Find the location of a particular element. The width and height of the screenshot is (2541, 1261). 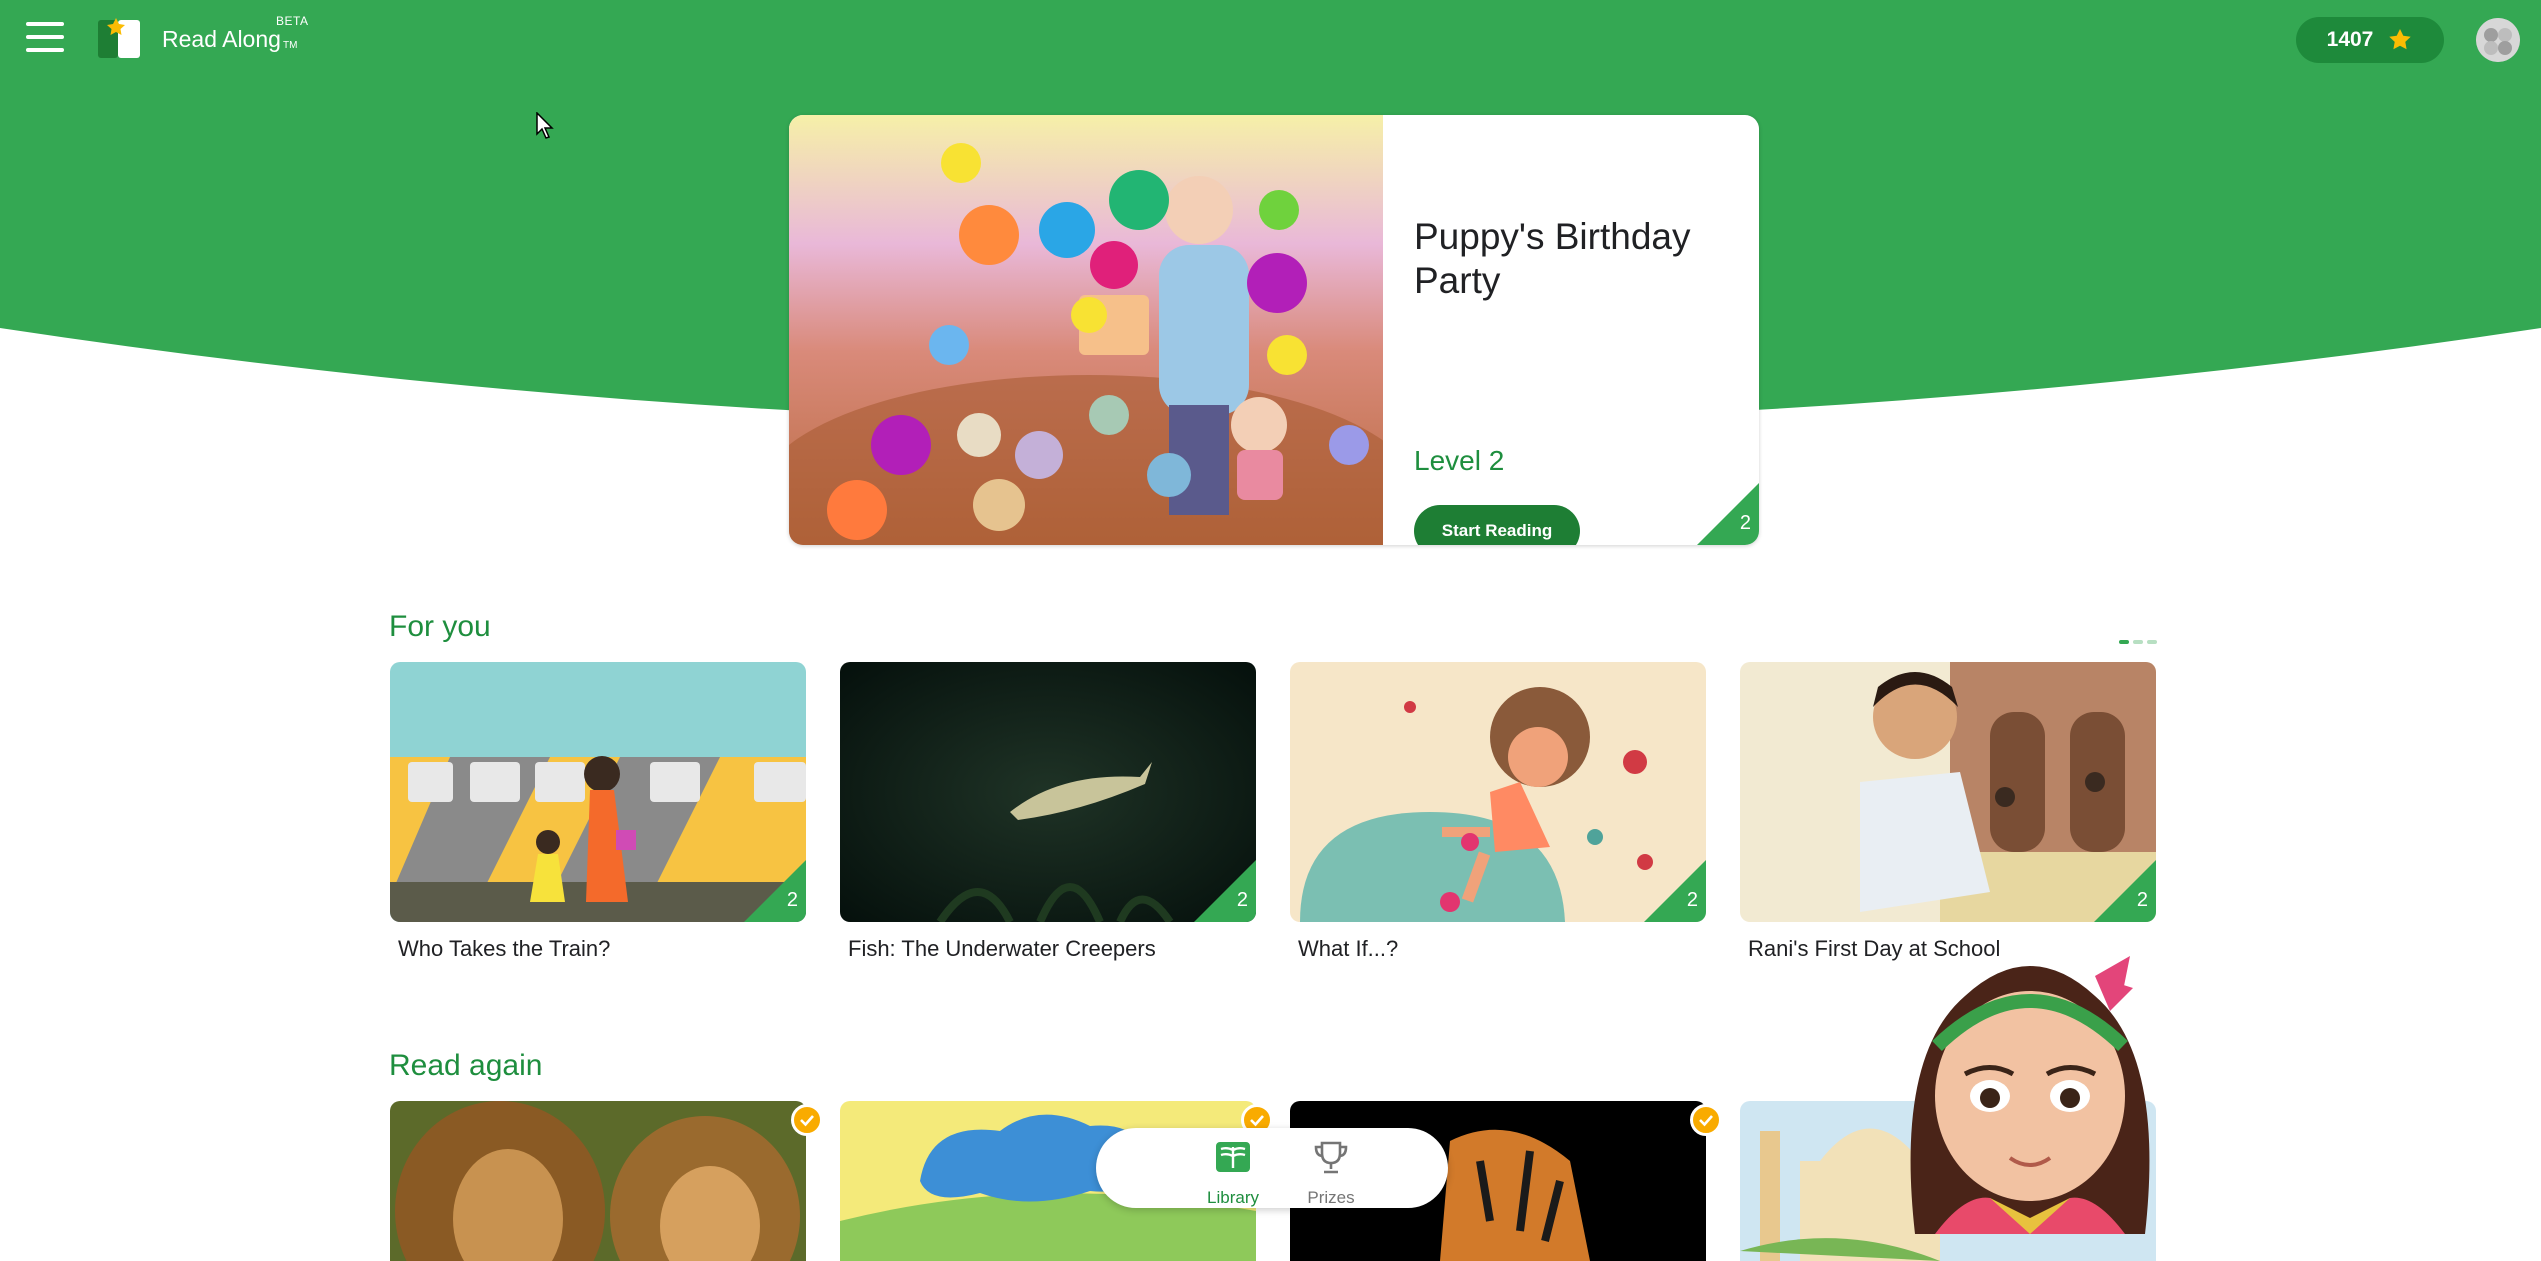

book-icon is located at coordinates (1233, 1157).